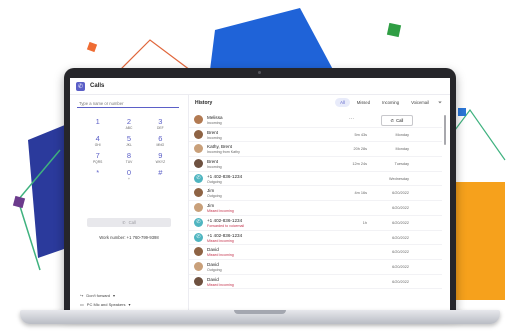  What do you see at coordinates (82, 295) in the screenshot?
I see `forward-icon: ↪` at bounding box center [82, 295].